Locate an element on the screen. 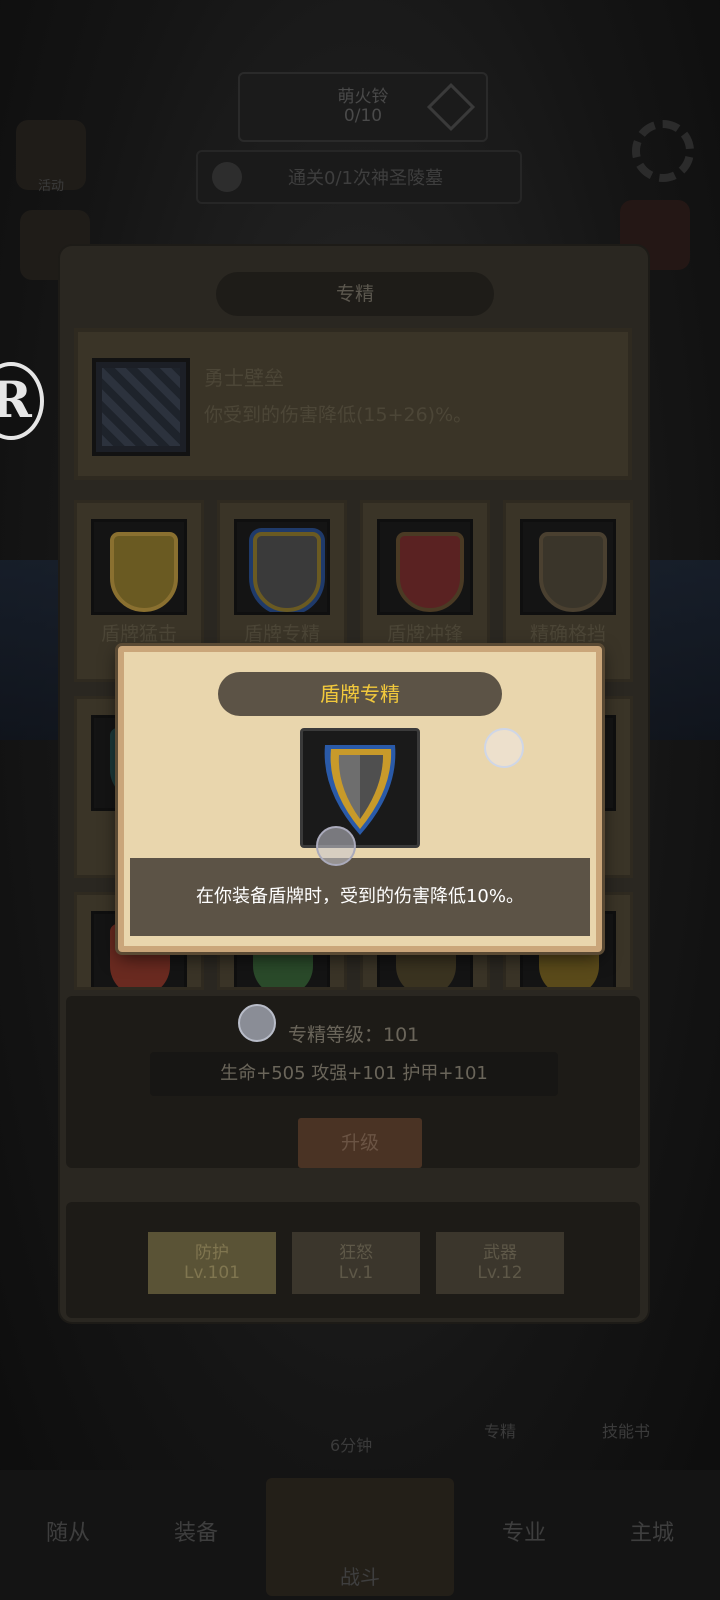 This screenshot has width=720, height=1600. tab-fury: 狂怒 Lv.1 is located at coordinates (356, 1263).